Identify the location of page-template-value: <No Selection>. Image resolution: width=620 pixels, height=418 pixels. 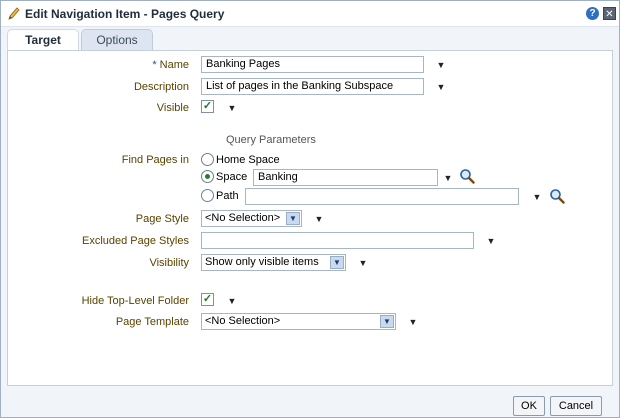
(243, 321).